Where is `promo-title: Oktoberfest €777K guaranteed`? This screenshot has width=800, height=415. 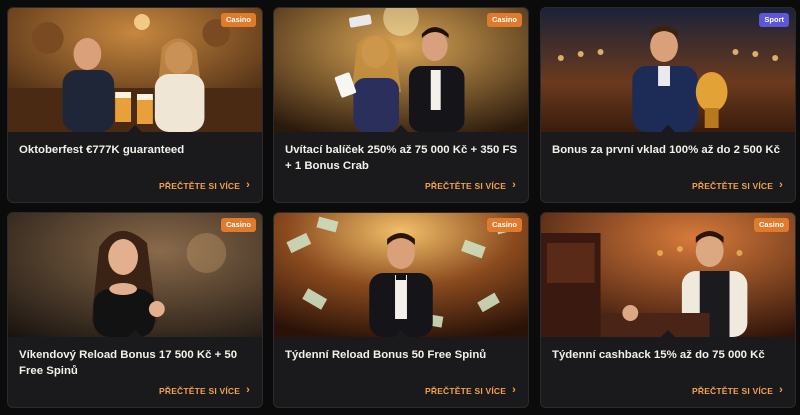
promo-title: Oktoberfest €777K guaranteed is located at coordinates (102, 150).